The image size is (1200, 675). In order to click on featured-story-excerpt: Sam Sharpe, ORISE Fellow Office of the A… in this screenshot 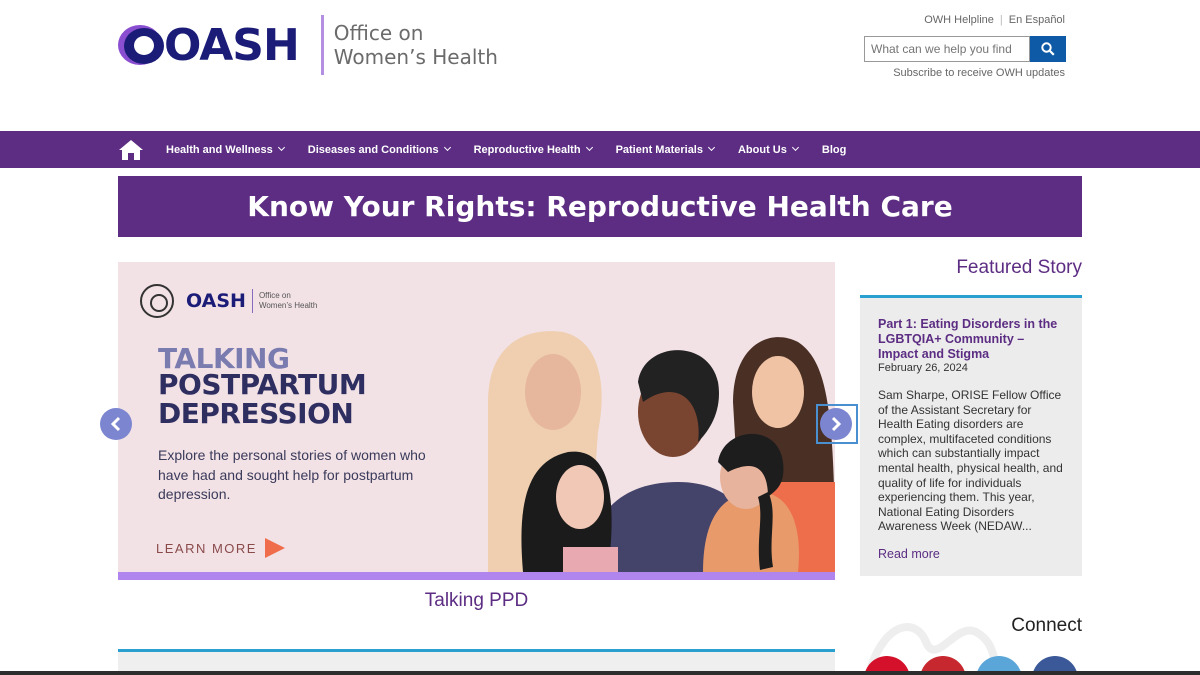, I will do `click(970, 461)`.